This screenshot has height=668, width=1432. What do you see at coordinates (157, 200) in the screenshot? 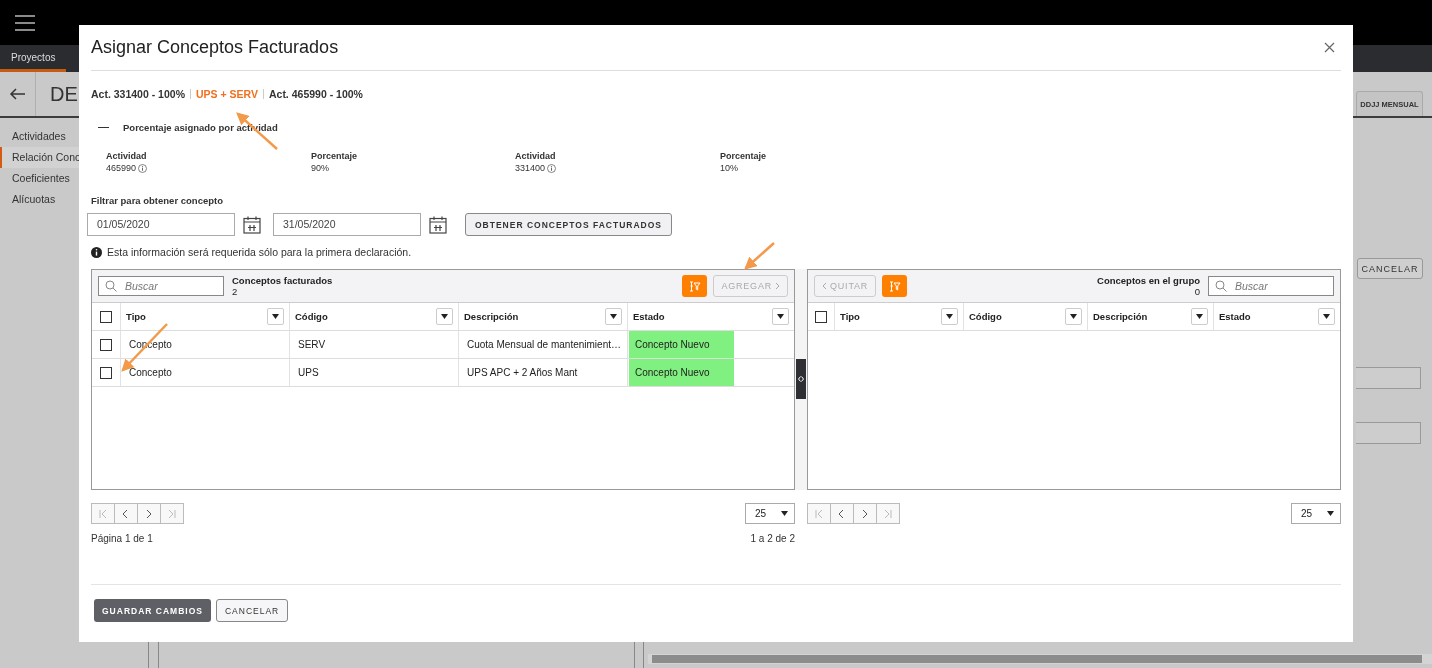
I see `filter-label: Filtrar para obtener concepto` at bounding box center [157, 200].